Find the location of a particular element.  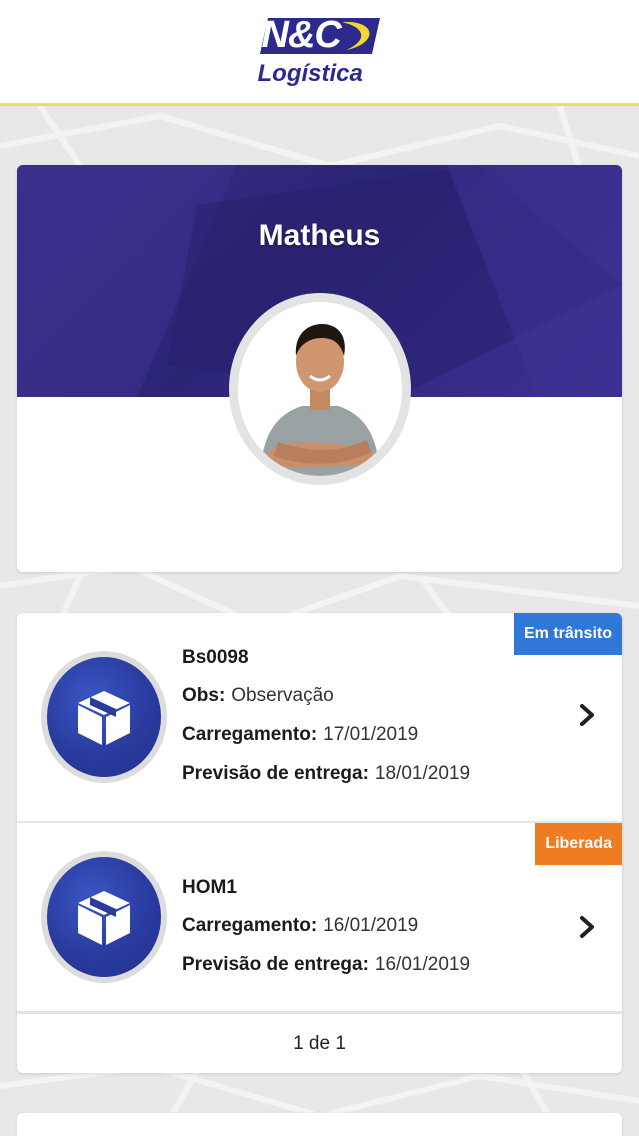

loading-value: 17/01/2019 is located at coordinates (371, 734).